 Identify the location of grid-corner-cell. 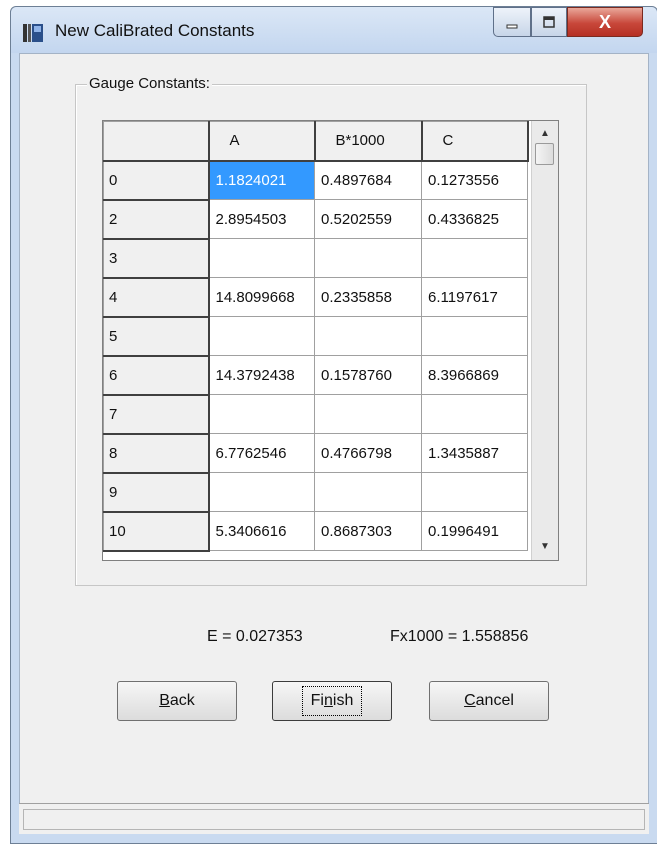
(156, 141).